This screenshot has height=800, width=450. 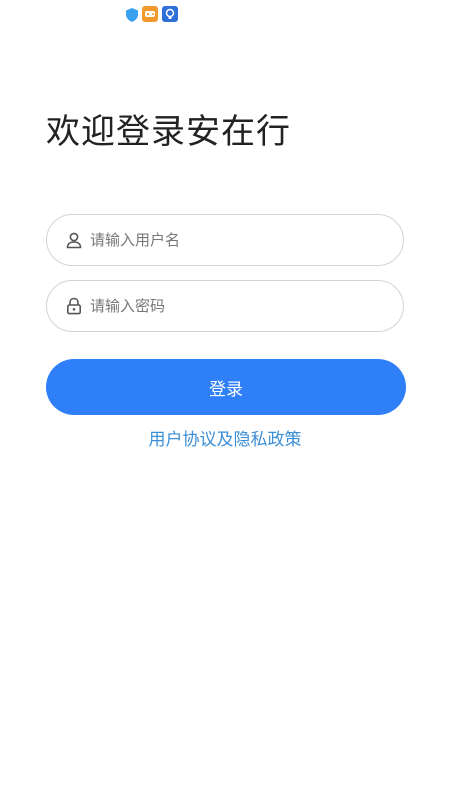 I want to click on game-icon, so click(x=150, y=16).